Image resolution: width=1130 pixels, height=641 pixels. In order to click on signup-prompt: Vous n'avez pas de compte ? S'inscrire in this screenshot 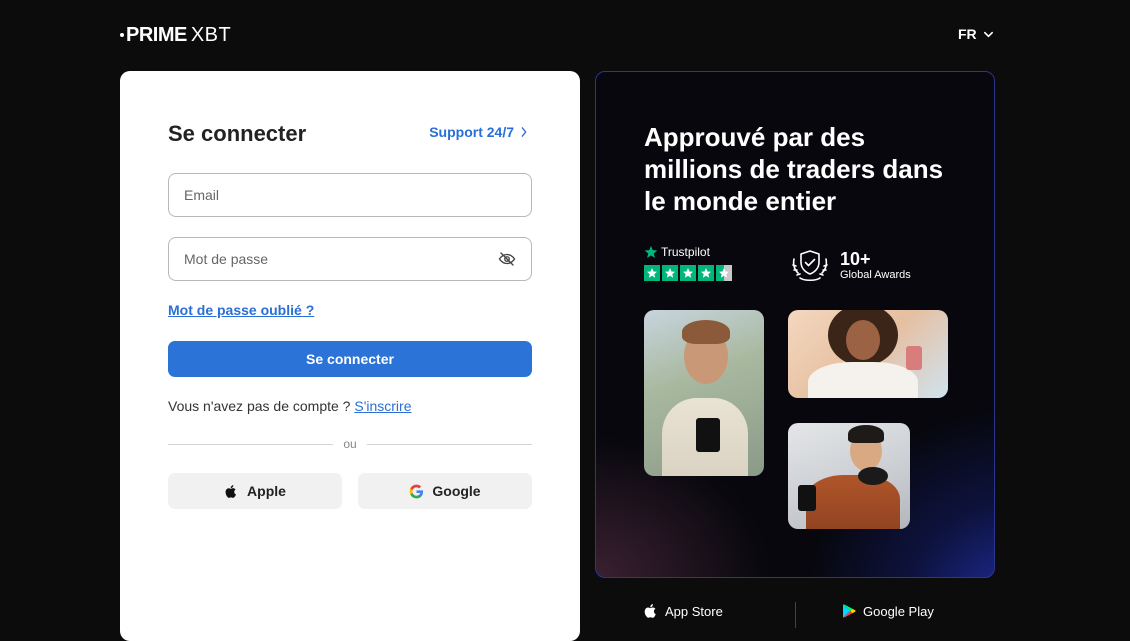, I will do `click(290, 406)`.